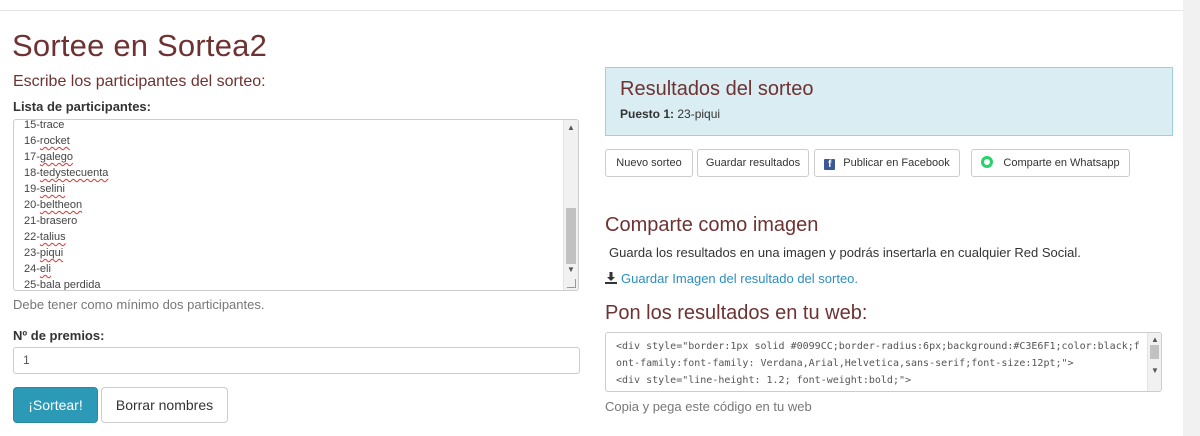 This screenshot has height=436, width=1200. I want to click on participant-line: 18-tedystecuenta, so click(66, 173).